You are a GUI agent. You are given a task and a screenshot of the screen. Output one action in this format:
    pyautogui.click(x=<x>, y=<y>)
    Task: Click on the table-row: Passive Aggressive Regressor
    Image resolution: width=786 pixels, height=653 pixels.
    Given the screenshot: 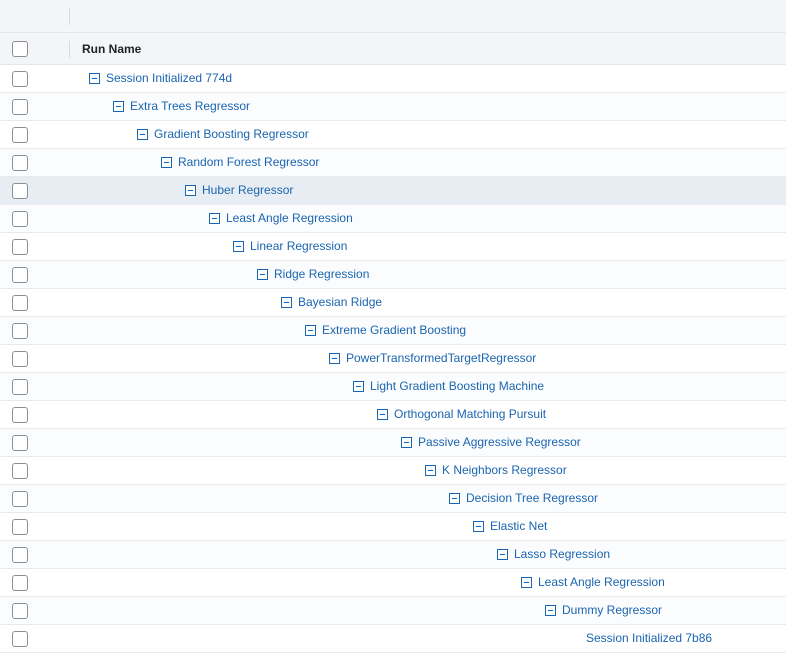 What is the action you would take?
    pyautogui.click(x=393, y=443)
    